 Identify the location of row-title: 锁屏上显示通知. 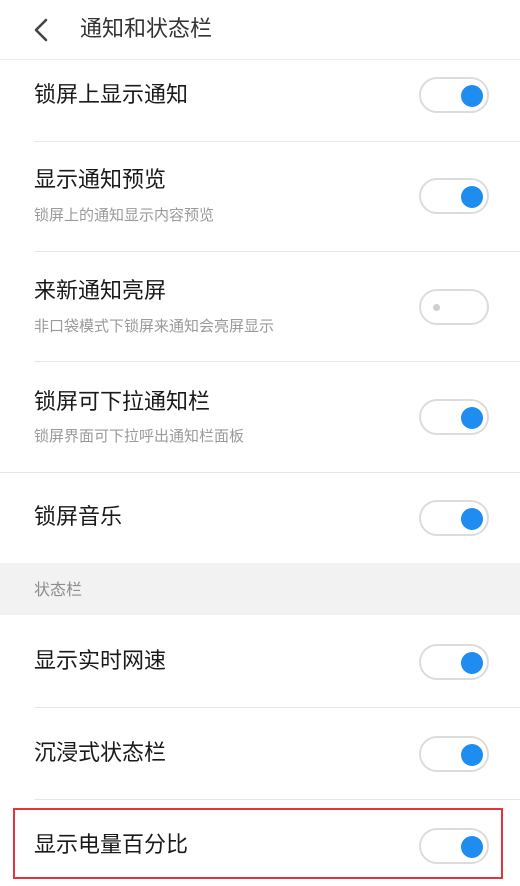
(111, 95).